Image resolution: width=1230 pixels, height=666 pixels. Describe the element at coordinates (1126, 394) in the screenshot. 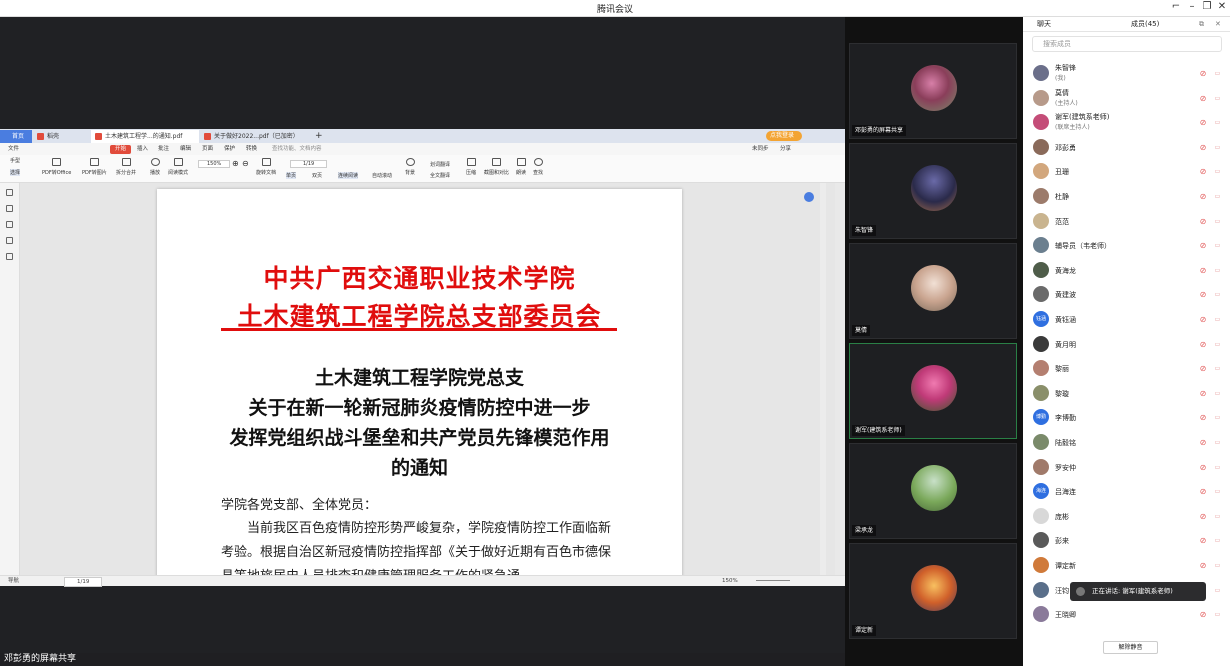

I see `member-row: 黎璇 ⊘ ▭` at that location.